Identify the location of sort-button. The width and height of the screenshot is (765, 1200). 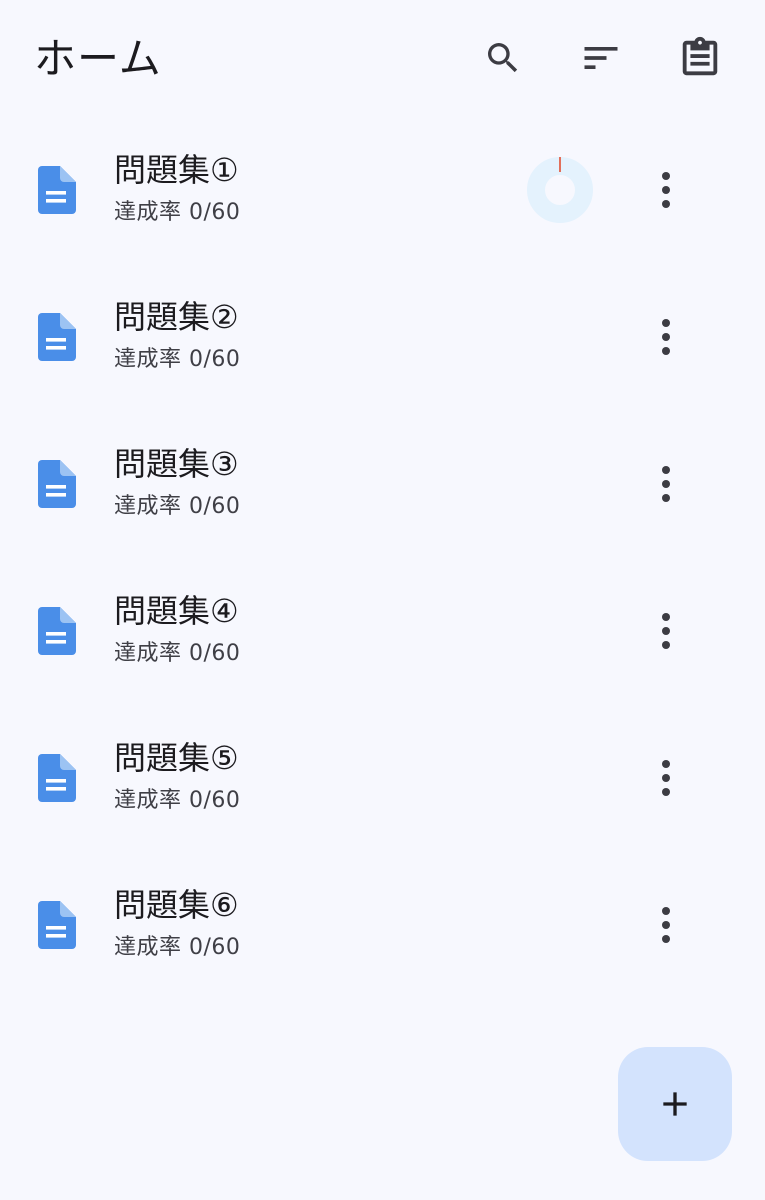
(601, 58).